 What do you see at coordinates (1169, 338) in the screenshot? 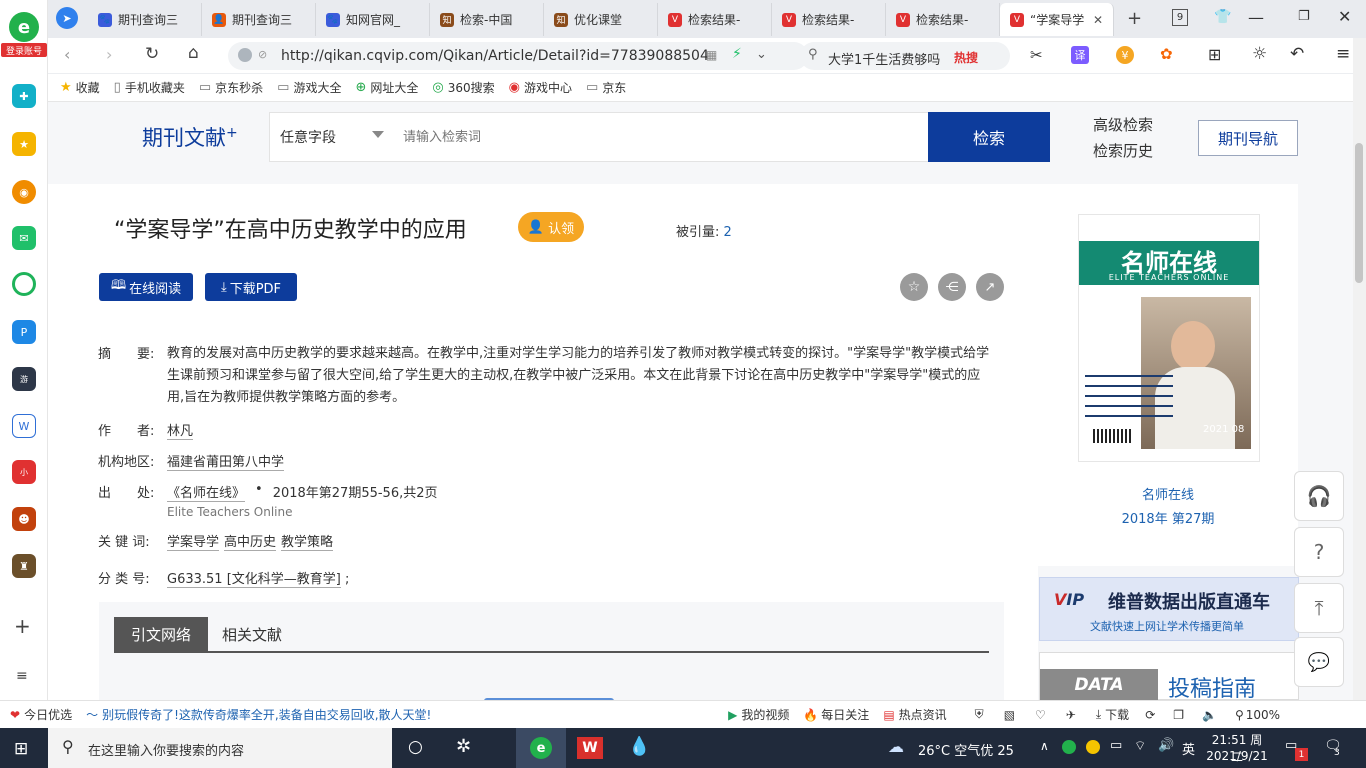
I see `journal-cover: 名师在线 ELITE TEACHERS ONLINE 2021 08` at bounding box center [1169, 338].